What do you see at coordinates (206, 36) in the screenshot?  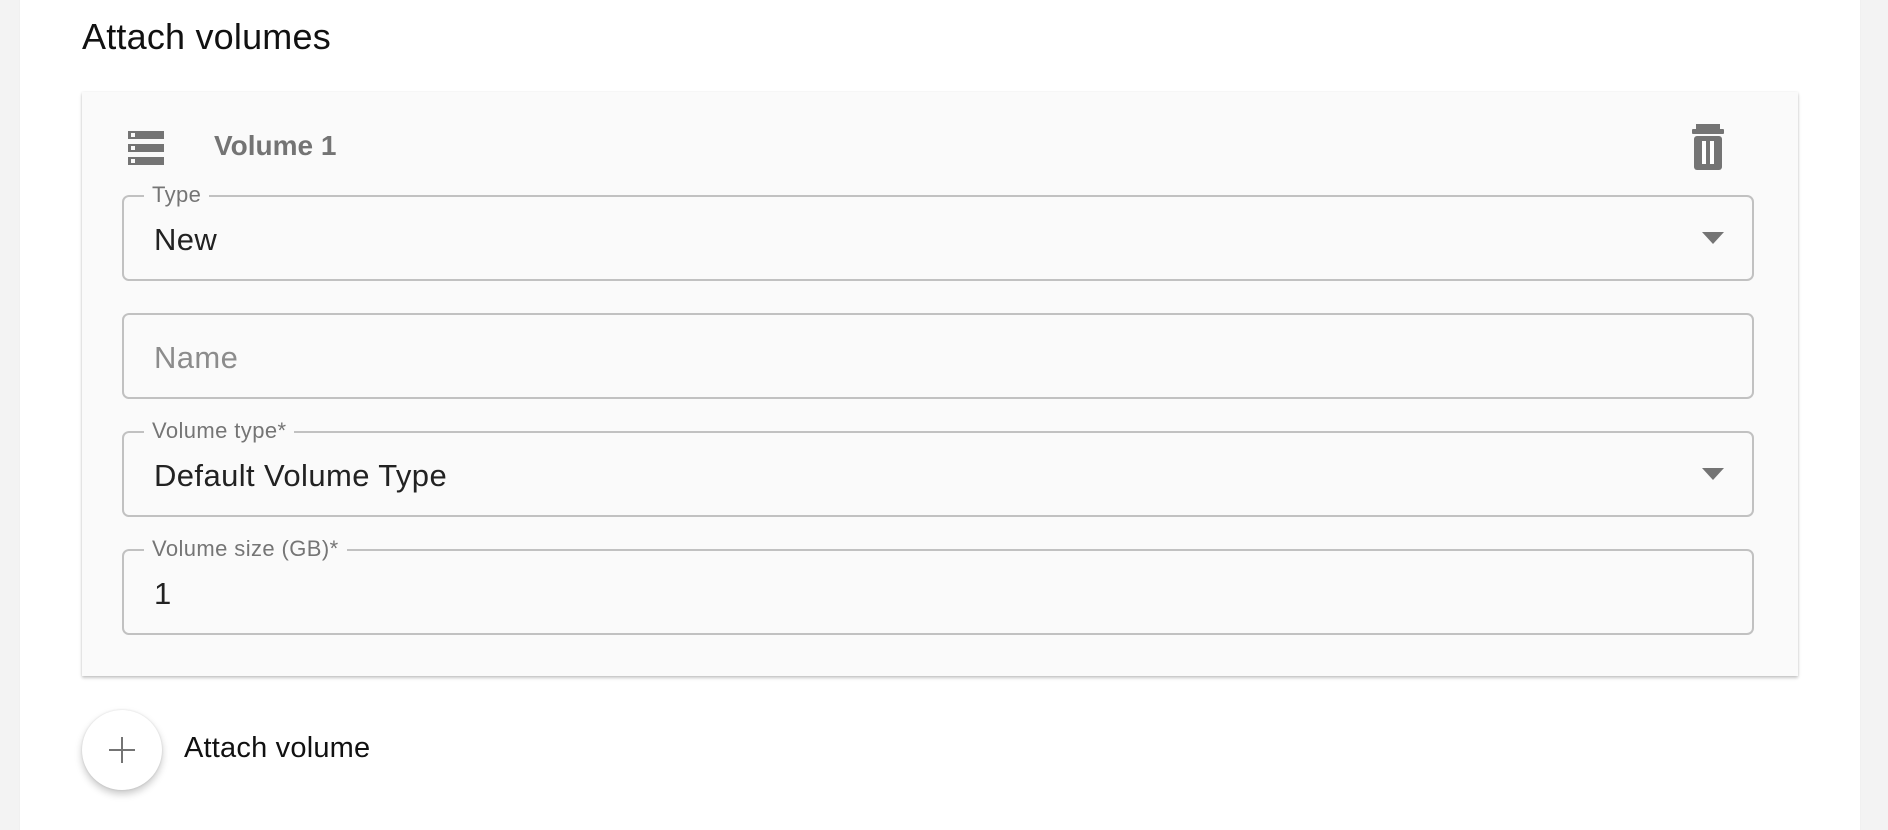 I see `section-title: Attach volumes` at bounding box center [206, 36].